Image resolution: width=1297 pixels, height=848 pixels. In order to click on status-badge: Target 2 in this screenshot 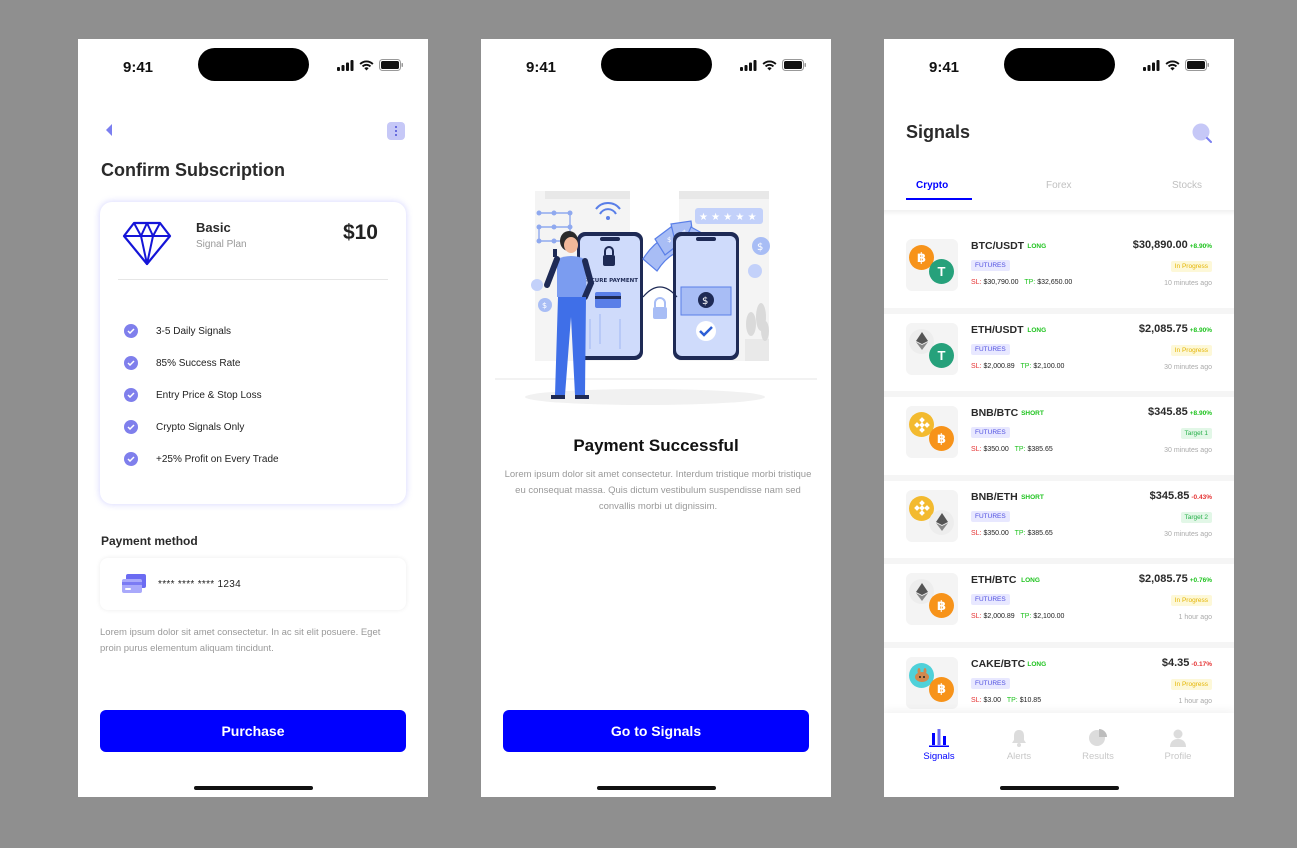, I will do `click(1196, 517)`.